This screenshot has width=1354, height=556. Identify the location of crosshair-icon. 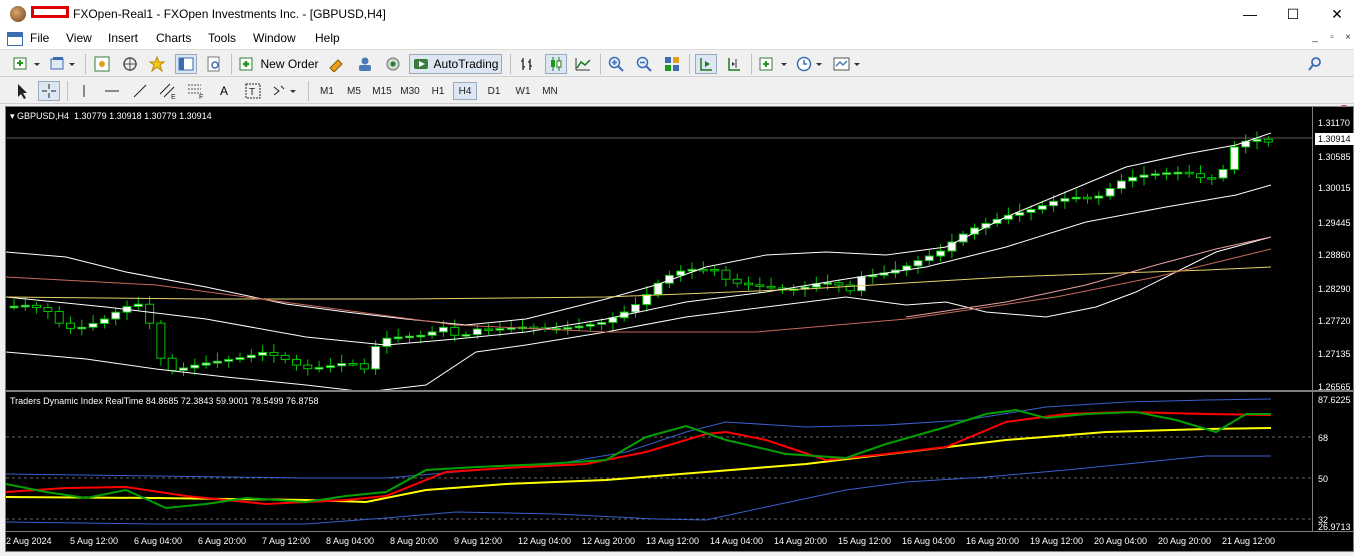
(49, 91).